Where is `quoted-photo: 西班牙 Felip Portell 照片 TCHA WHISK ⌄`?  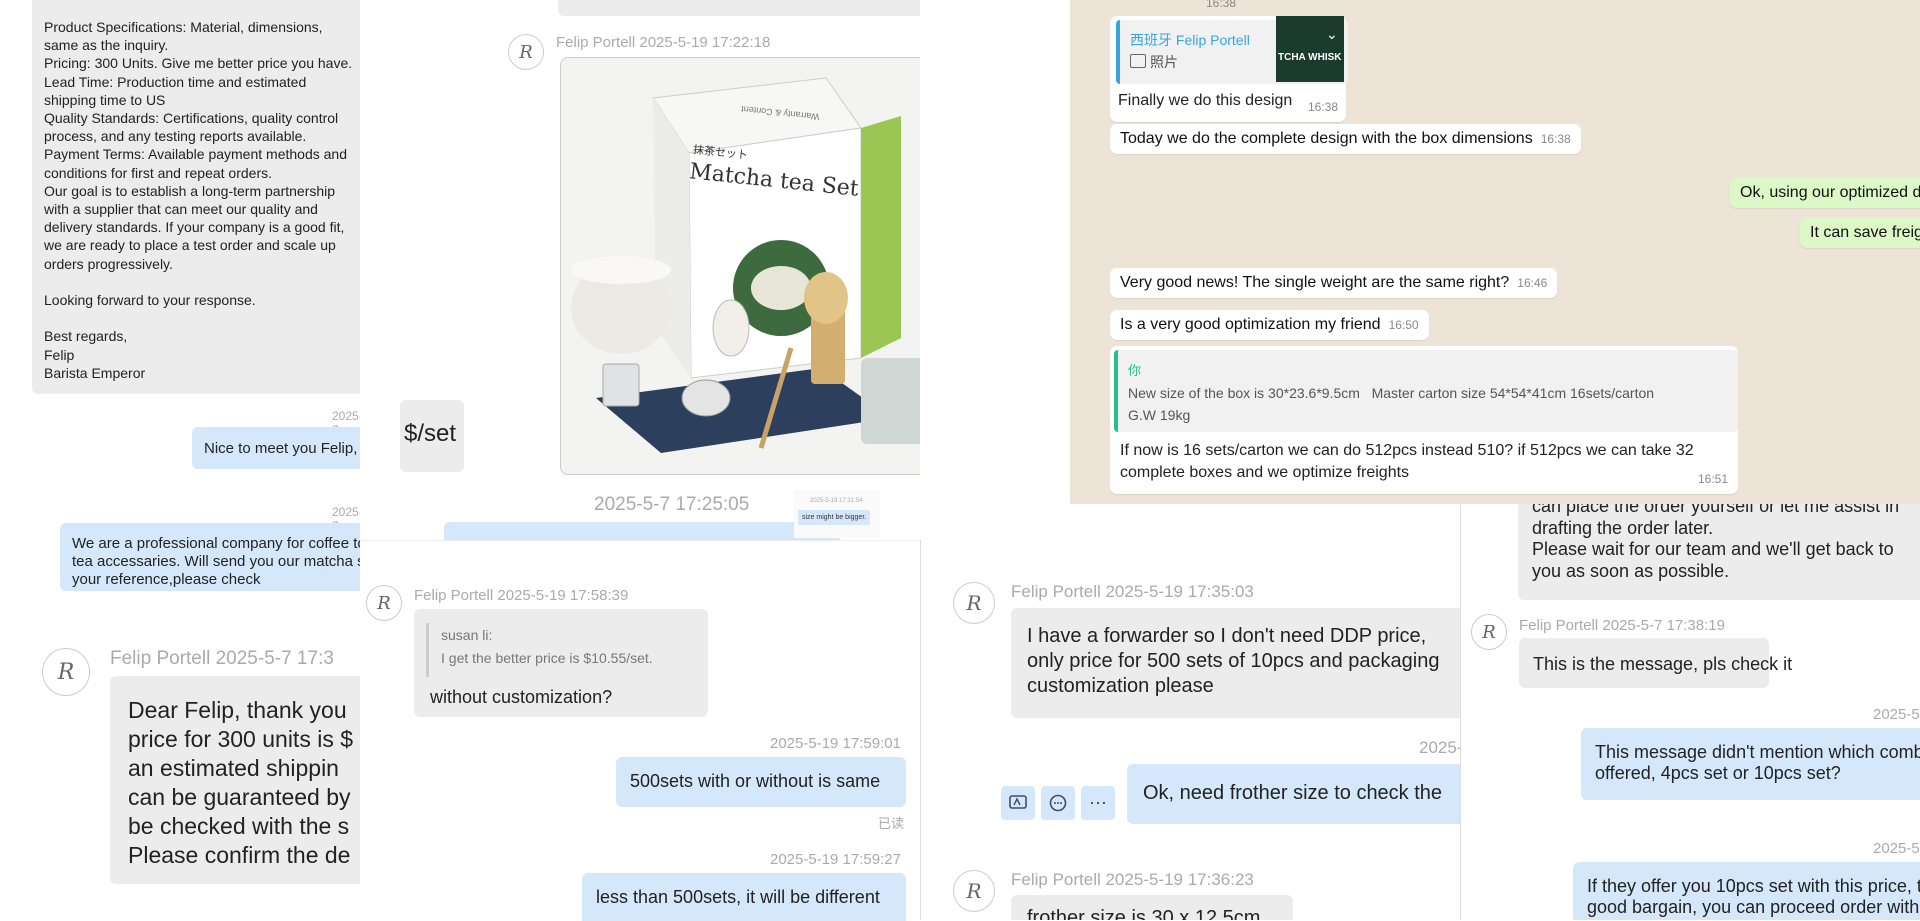 quoted-photo: 西班牙 Felip Portell 照片 TCHA WHISK ⌄ is located at coordinates (1232, 50).